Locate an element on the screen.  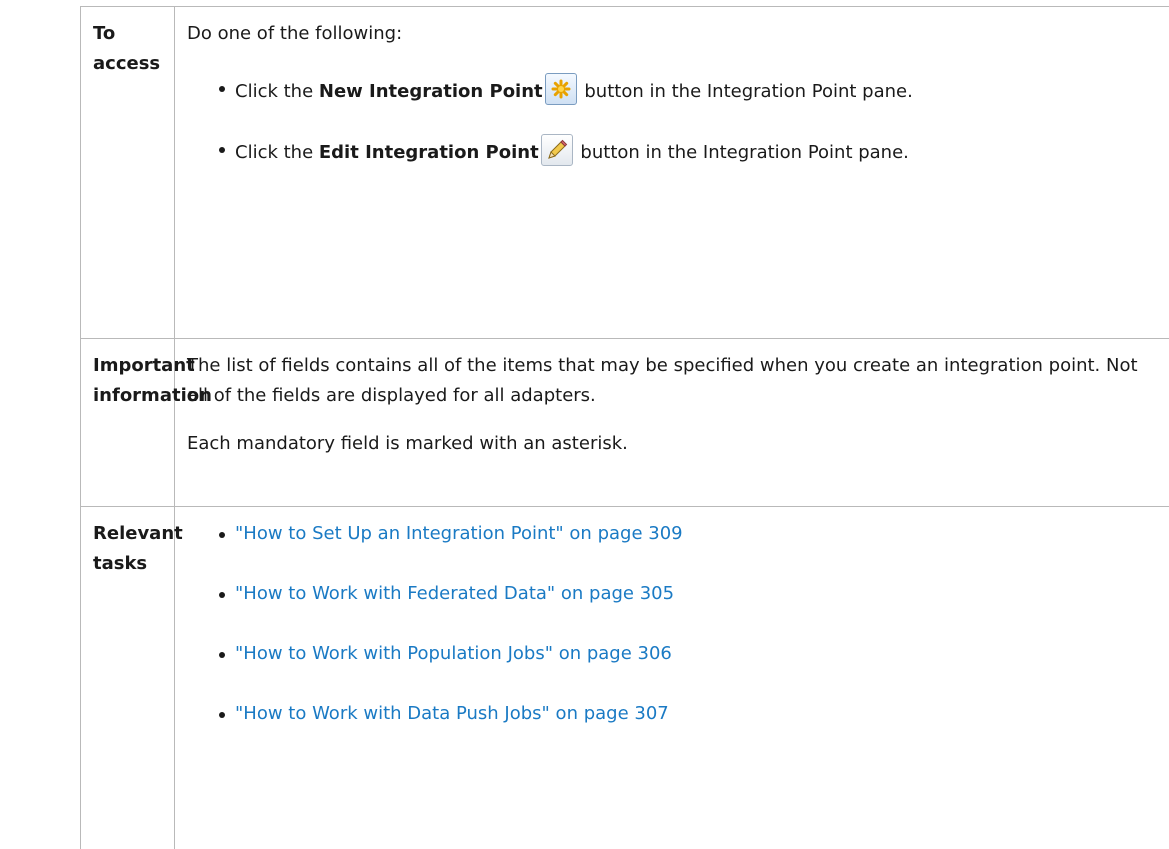
access-intro: Do one of the following: is located at coordinates (673, 34).